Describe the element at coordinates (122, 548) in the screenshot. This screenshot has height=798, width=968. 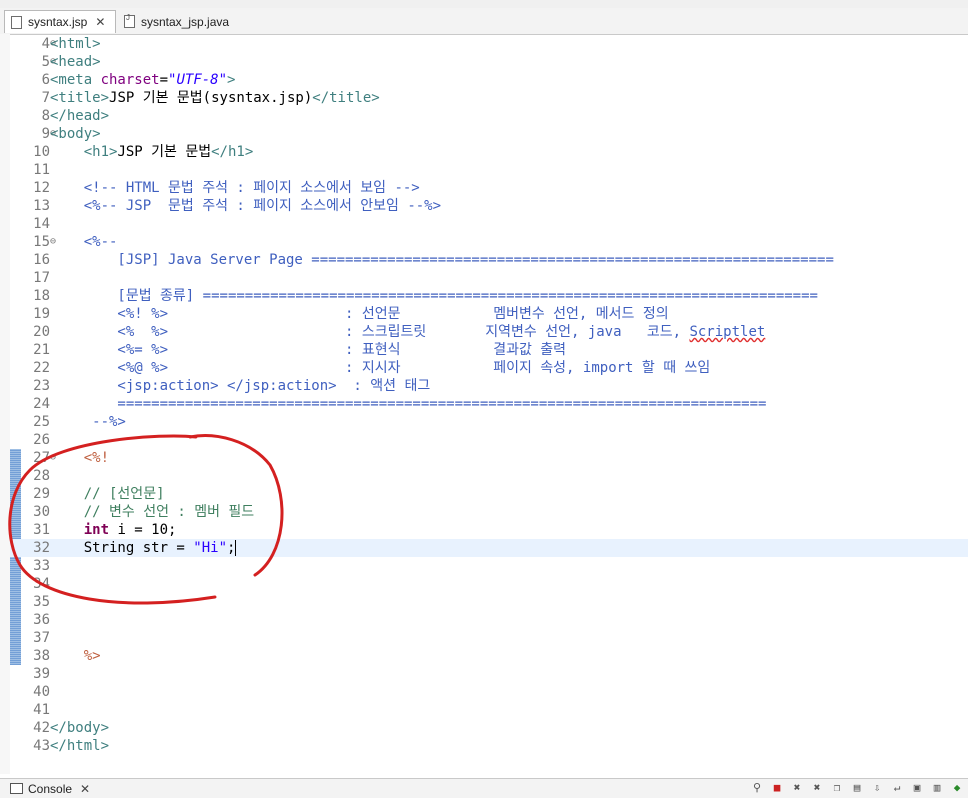
I see `code-token: String str =` at that location.